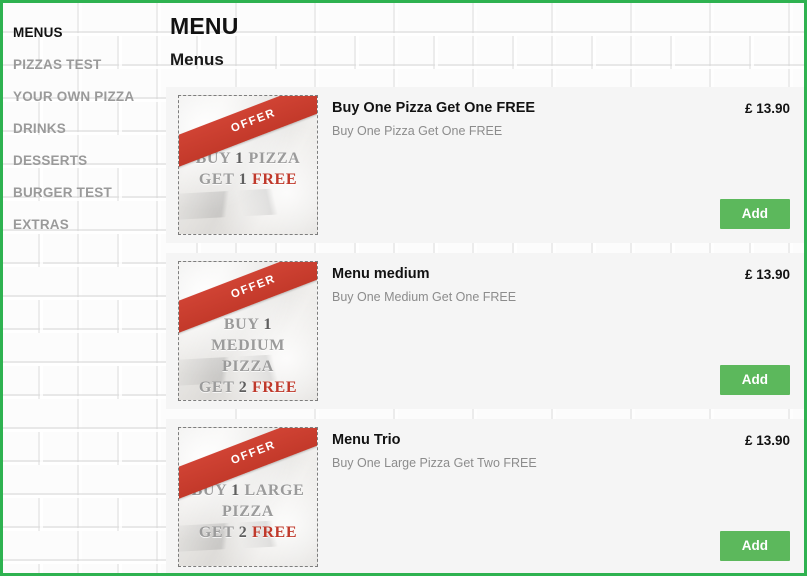  Describe the element at coordinates (424, 297) in the screenshot. I see `menu-item-description: Buy One Medium Get One FREE` at that location.